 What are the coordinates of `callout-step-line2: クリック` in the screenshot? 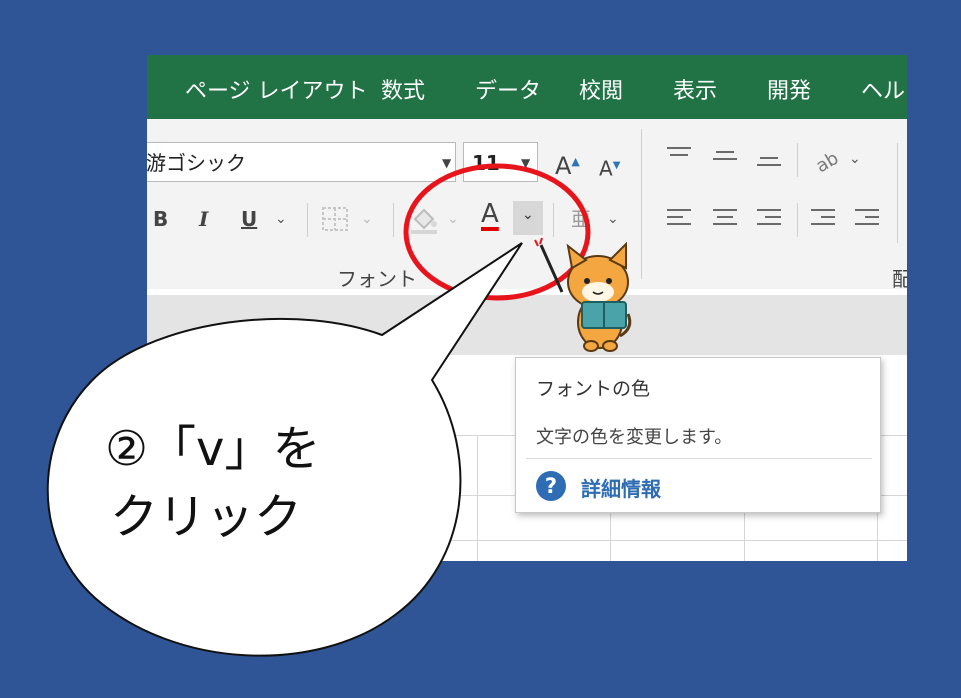 It's located at (206, 517).